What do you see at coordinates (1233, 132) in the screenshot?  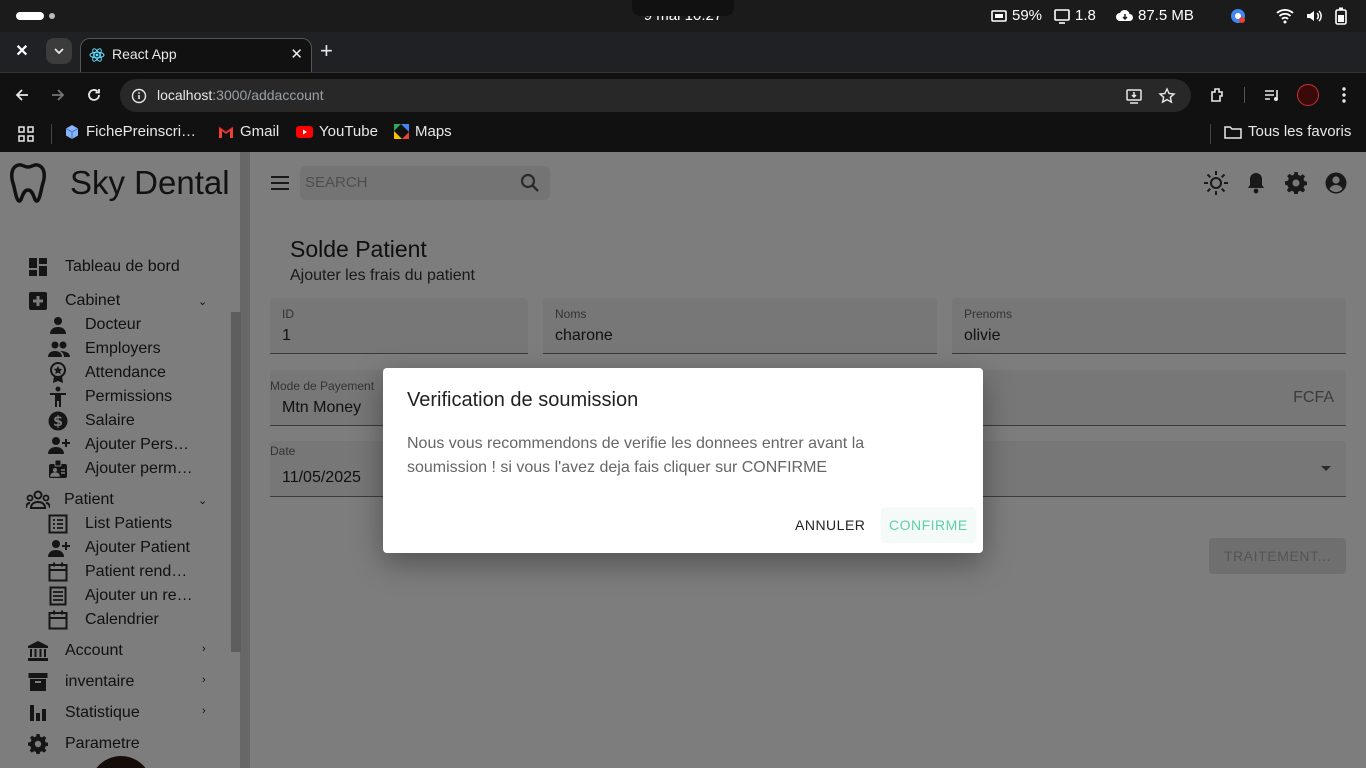 I see `folder-icon` at bounding box center [1233, 132].